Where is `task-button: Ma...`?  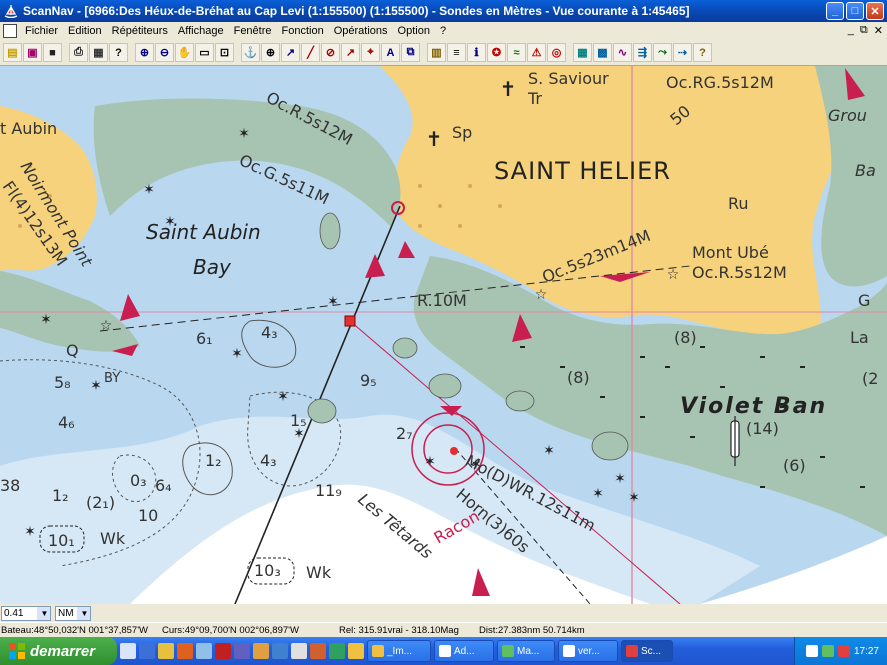
task-button: Ma... is located at coordinates (526, 651).